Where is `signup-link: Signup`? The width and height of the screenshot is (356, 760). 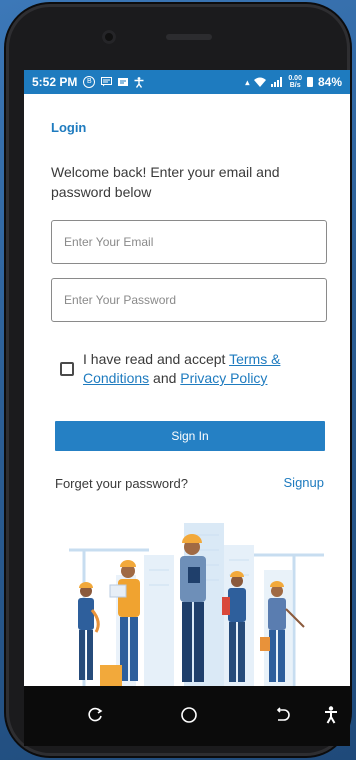 signup-link: Signup is located at coordinates (304, 482).